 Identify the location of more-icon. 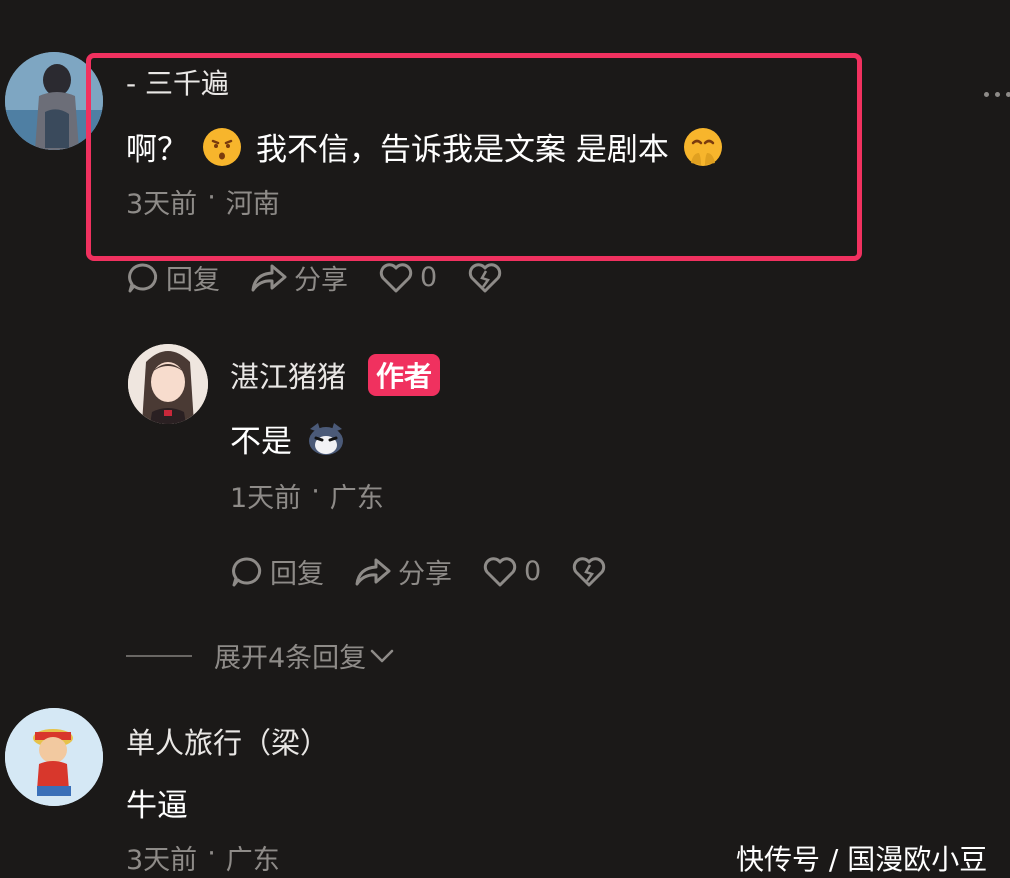
(997, 94).